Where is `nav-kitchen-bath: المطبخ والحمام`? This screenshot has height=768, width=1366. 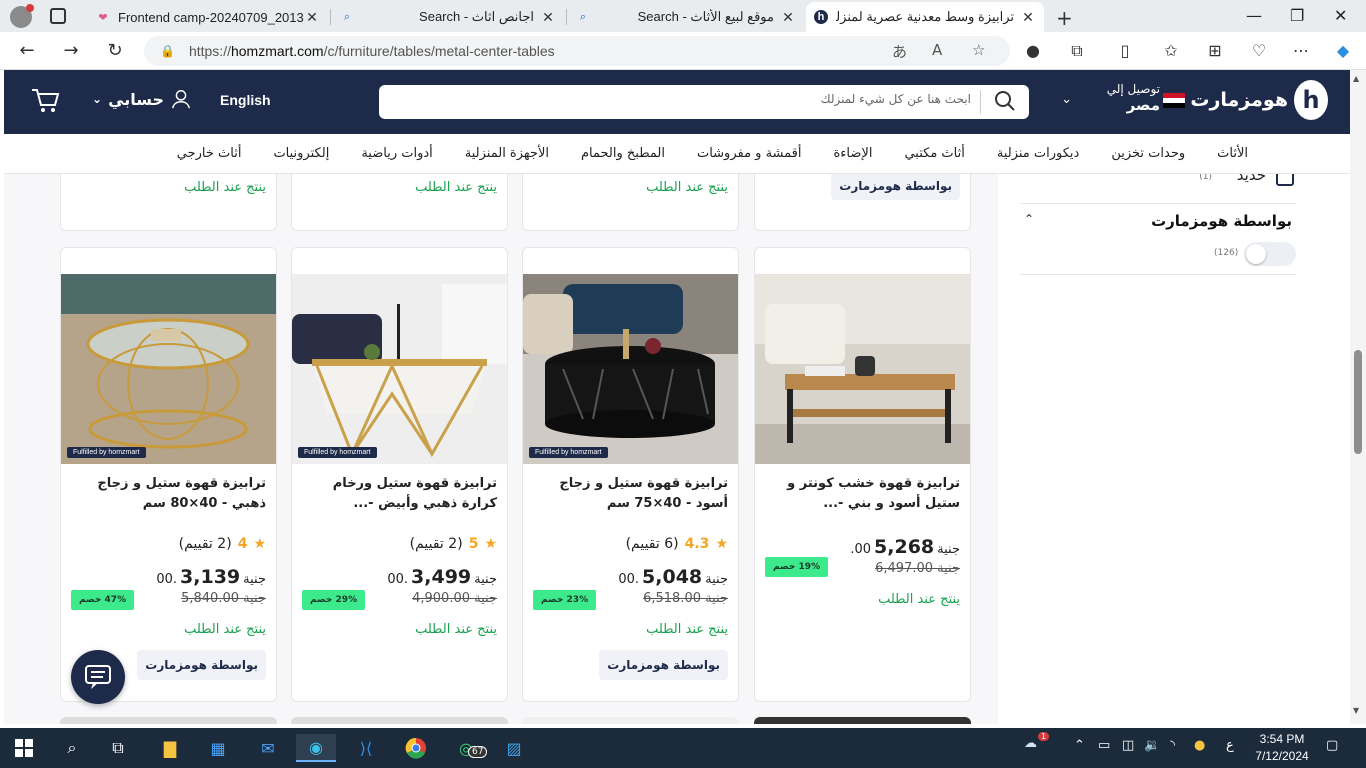 nav-kitchen-bath: المطبخ والحمام is located at coordinates (623, 153).